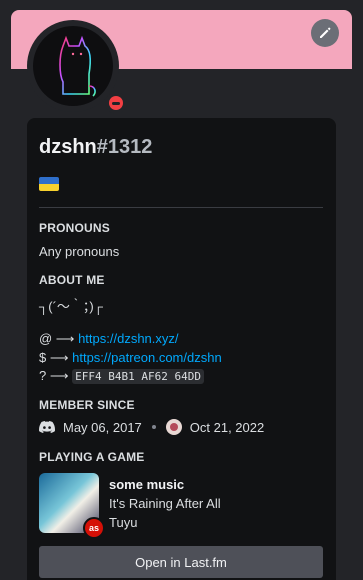 This screenshot has width=363, height=580. I want to click on about-me-title: ABOUT ME, so click(72, 280).